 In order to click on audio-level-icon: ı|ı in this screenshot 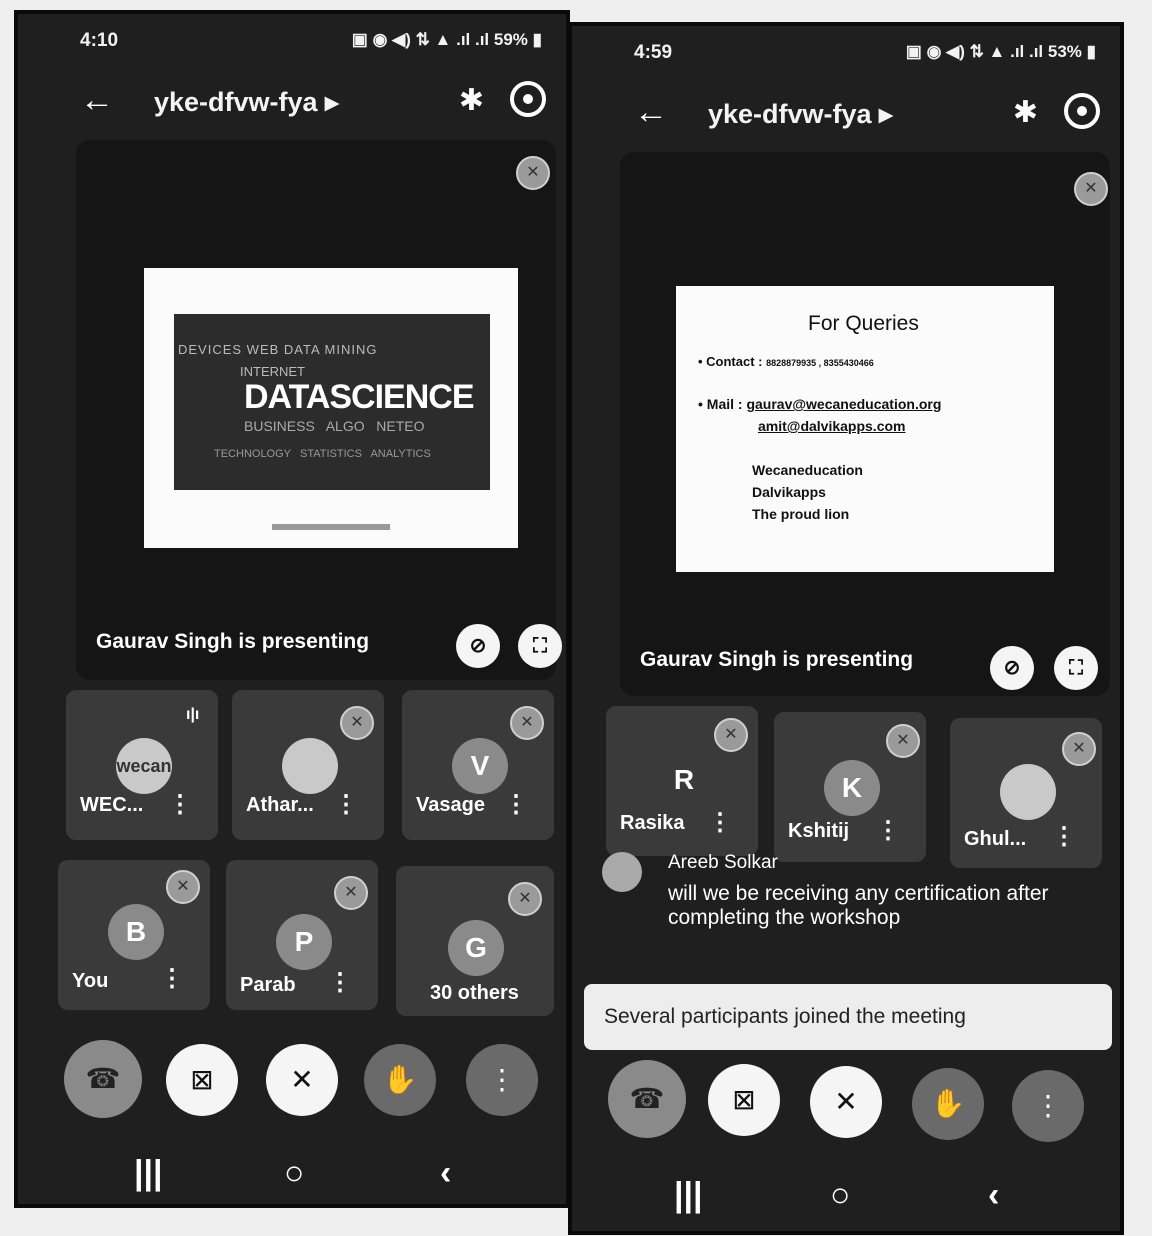, I will do `click(193, 714)`.